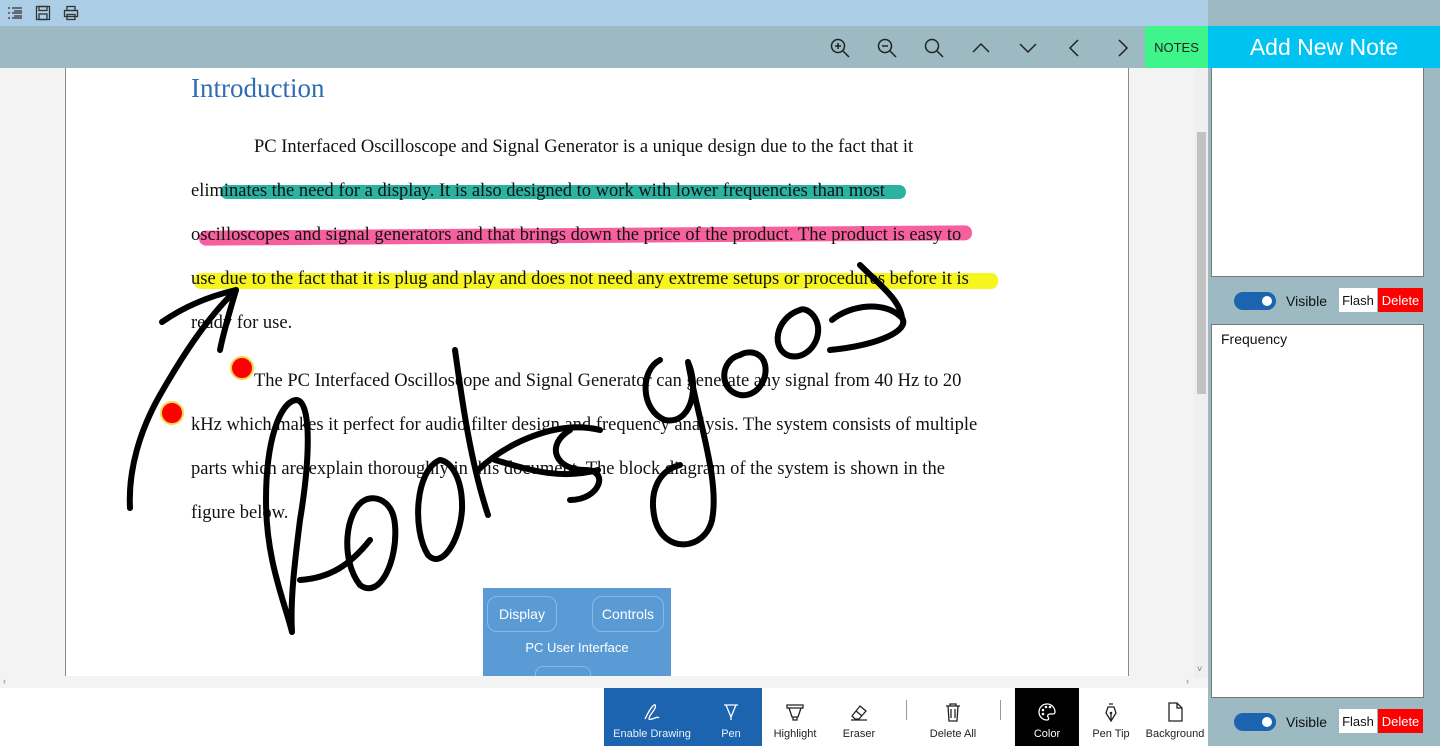 This screenshot has width=1440, height=746. What do you see at coordinates (1175, 734) in the screenshot?
I see `background-label: Background` at bounding box center [1175, 734].